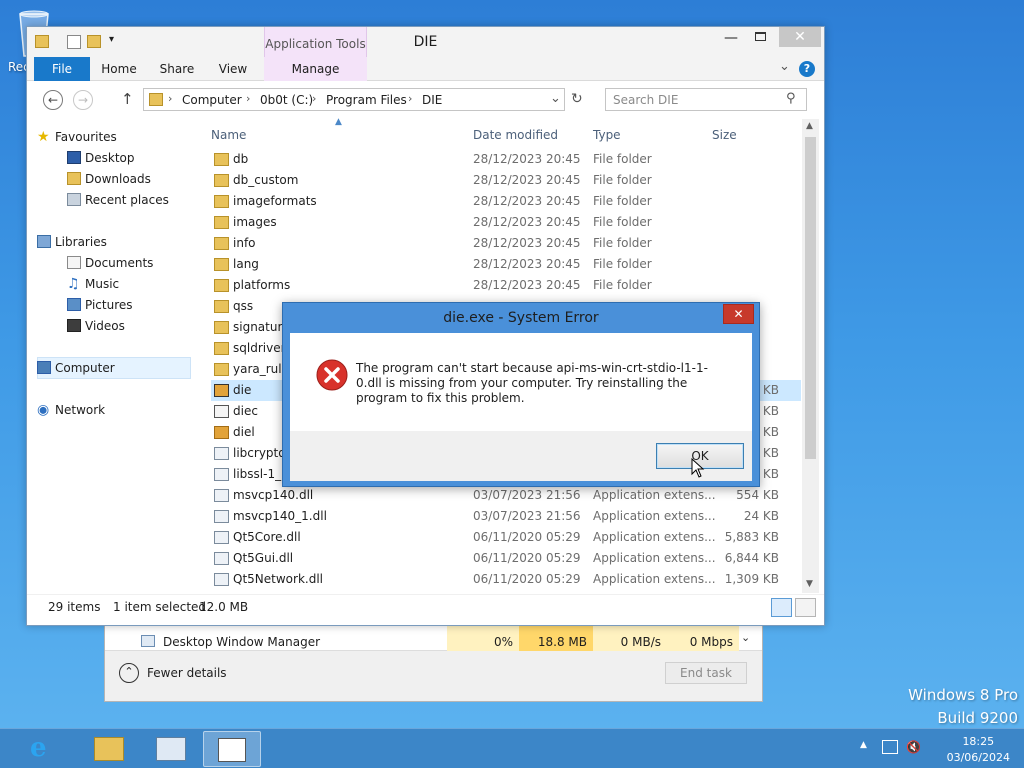  I want to click on file-row: db_custom 28/12/2023 20:45 File folder, so click(506, 180).